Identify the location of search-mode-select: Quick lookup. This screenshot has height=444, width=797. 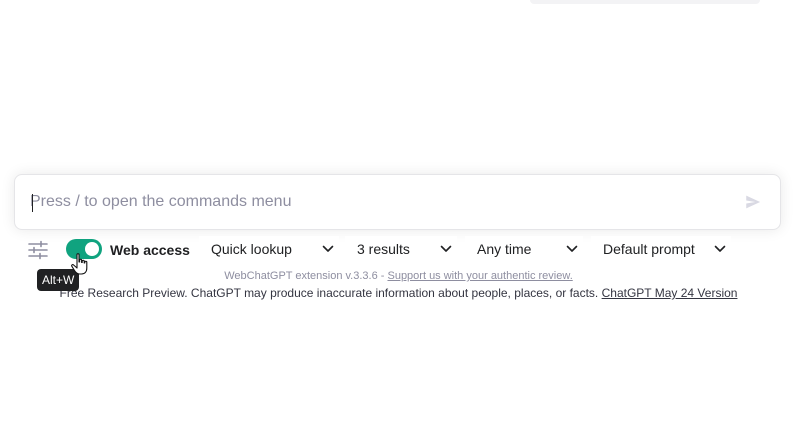
(269, 249).